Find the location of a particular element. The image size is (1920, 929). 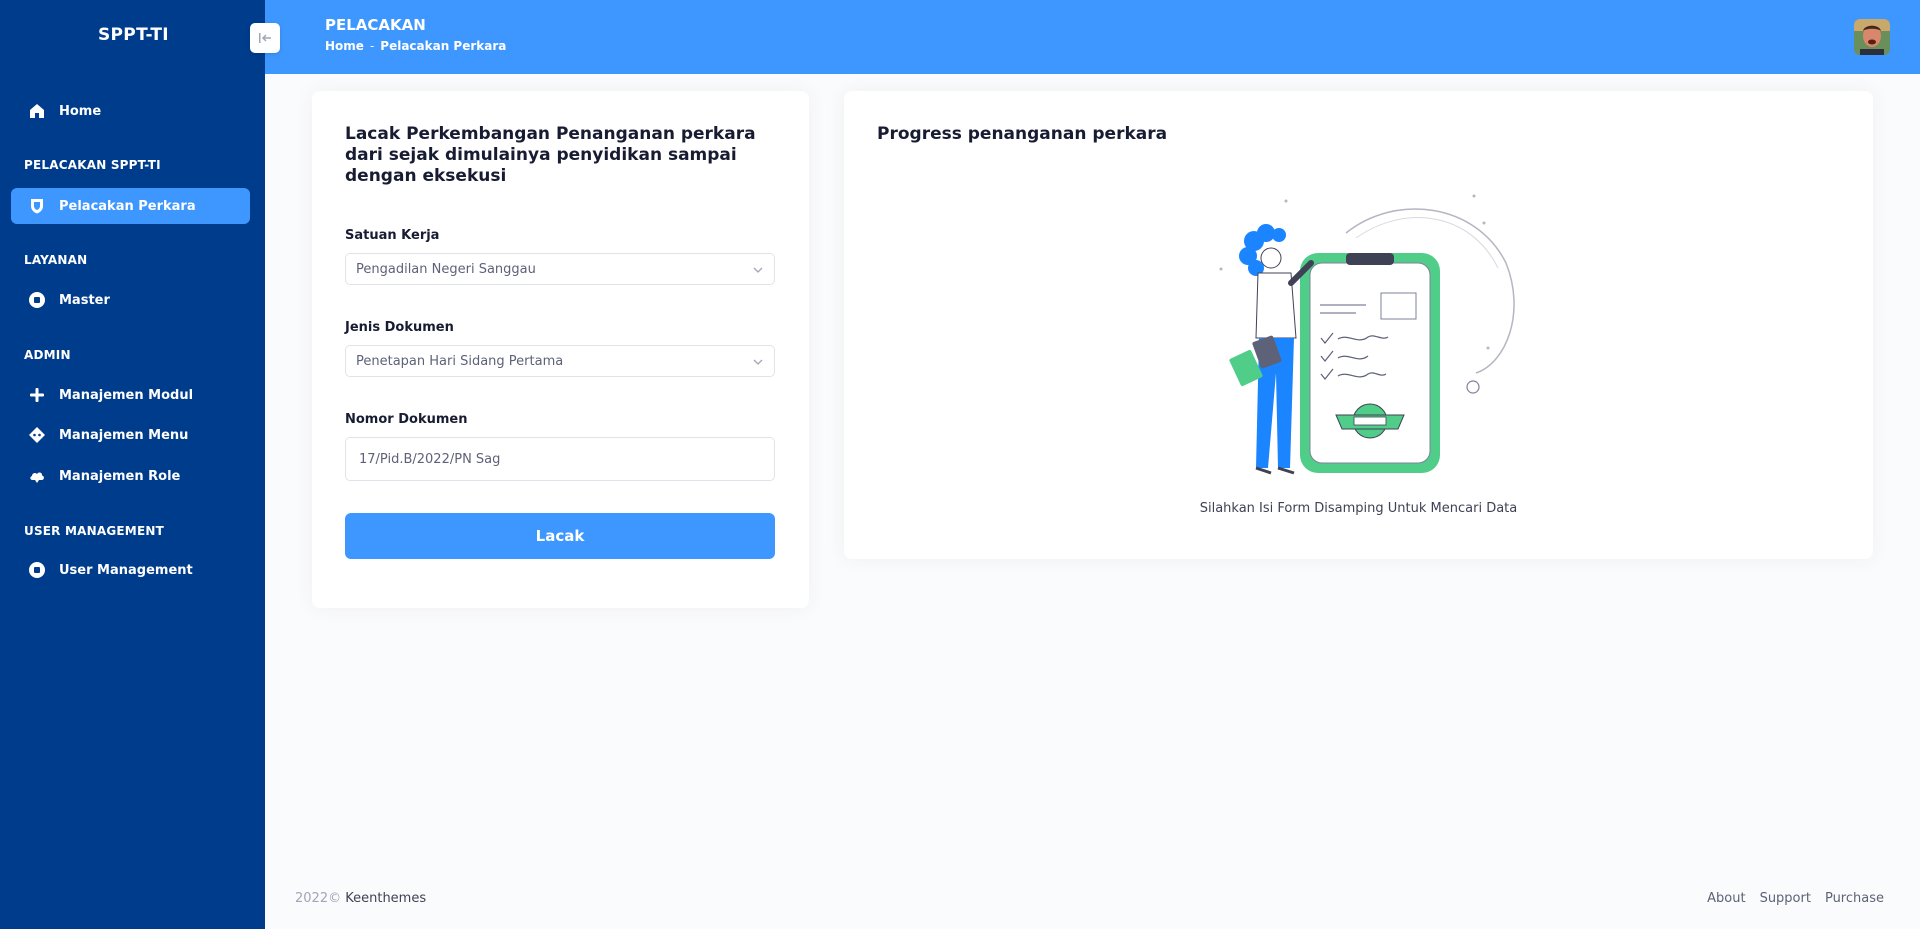

satuan-kerja-label: Satuan Kerja is located at coordinates (392, 235).